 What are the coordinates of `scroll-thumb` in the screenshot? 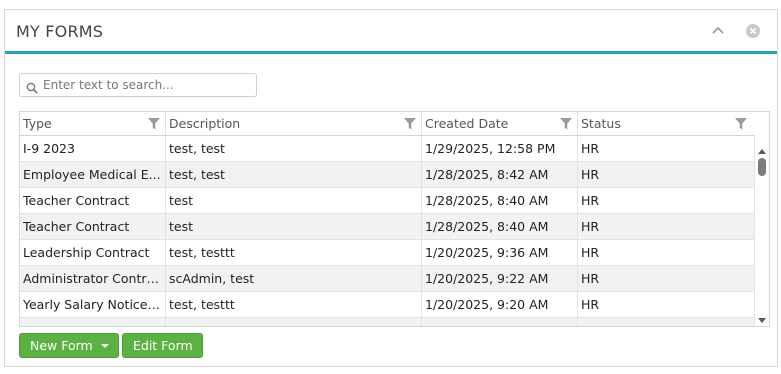 It's located at (762, 167).